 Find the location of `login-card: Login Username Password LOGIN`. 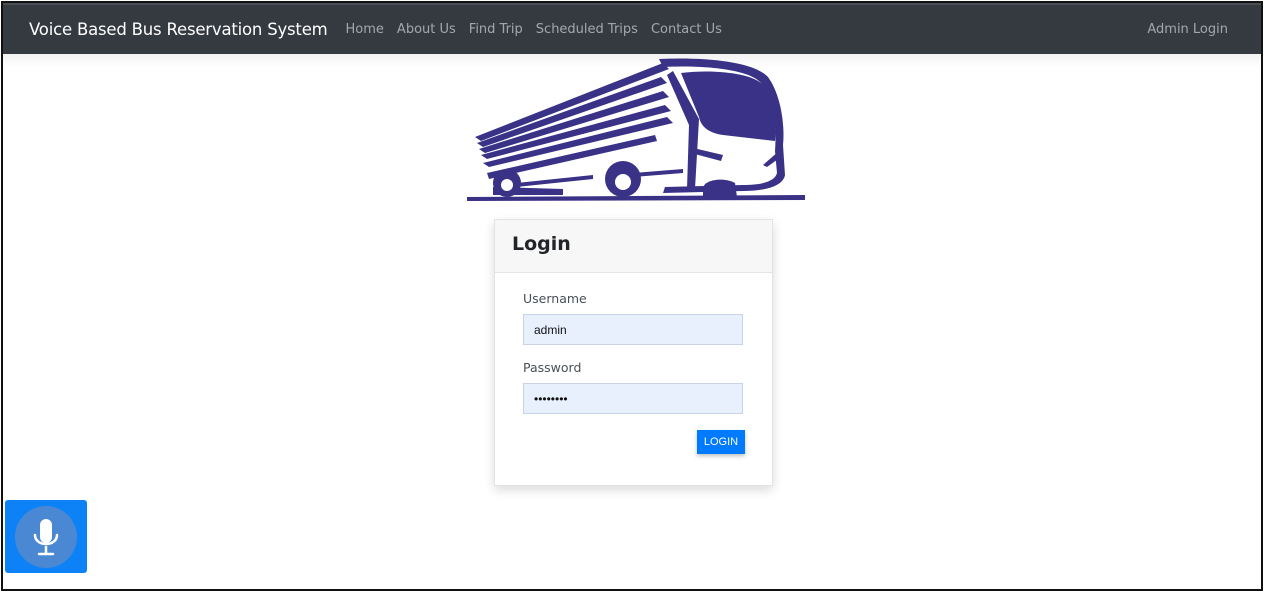

login-card: Login Username Password LOGIN is located at coordinates (633, 352).